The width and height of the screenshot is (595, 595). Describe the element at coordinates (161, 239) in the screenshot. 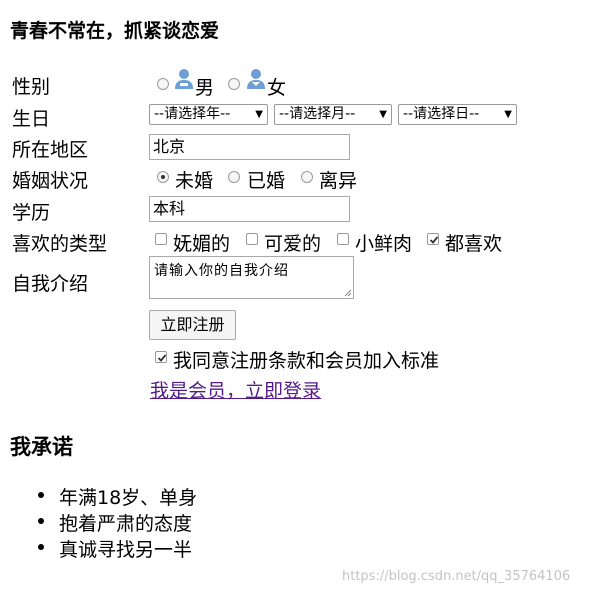

I see `type-charming-checkbox` at that location.